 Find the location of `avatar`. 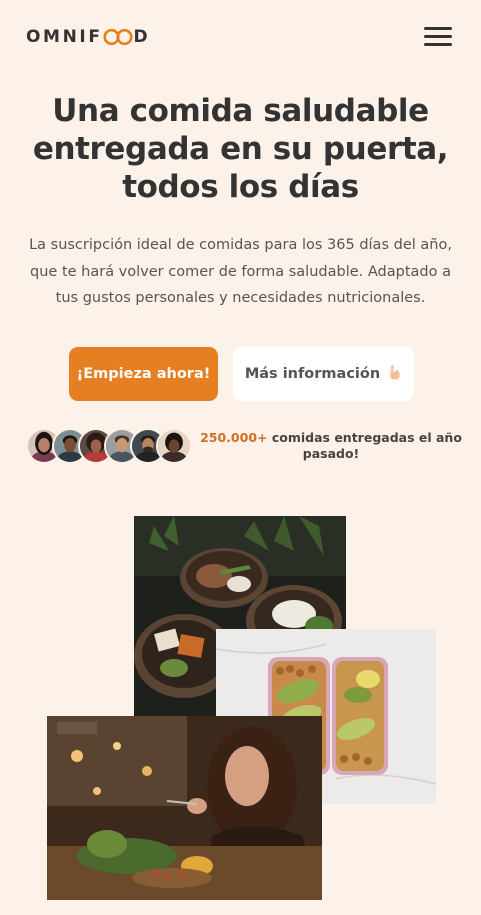

avatar is located at coordinates (174, 446).